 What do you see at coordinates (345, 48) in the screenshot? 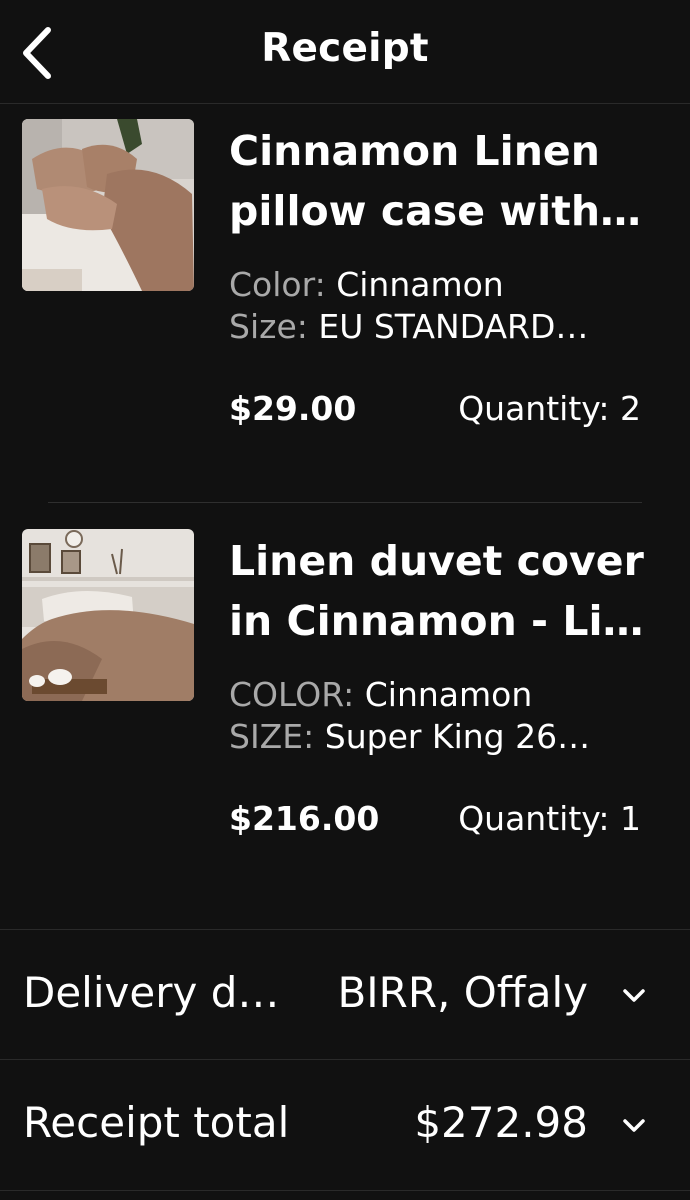
I see `page-title: Receipt` at bounding box center [345, 48].